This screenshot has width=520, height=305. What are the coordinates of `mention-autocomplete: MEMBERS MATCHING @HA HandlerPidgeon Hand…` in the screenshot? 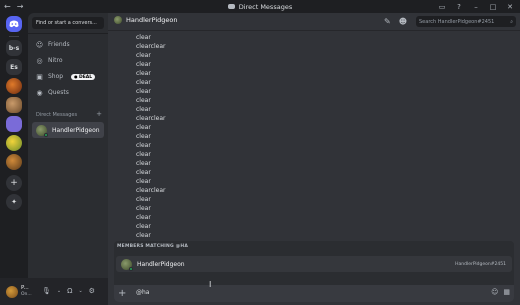 It's located at (314, 263).